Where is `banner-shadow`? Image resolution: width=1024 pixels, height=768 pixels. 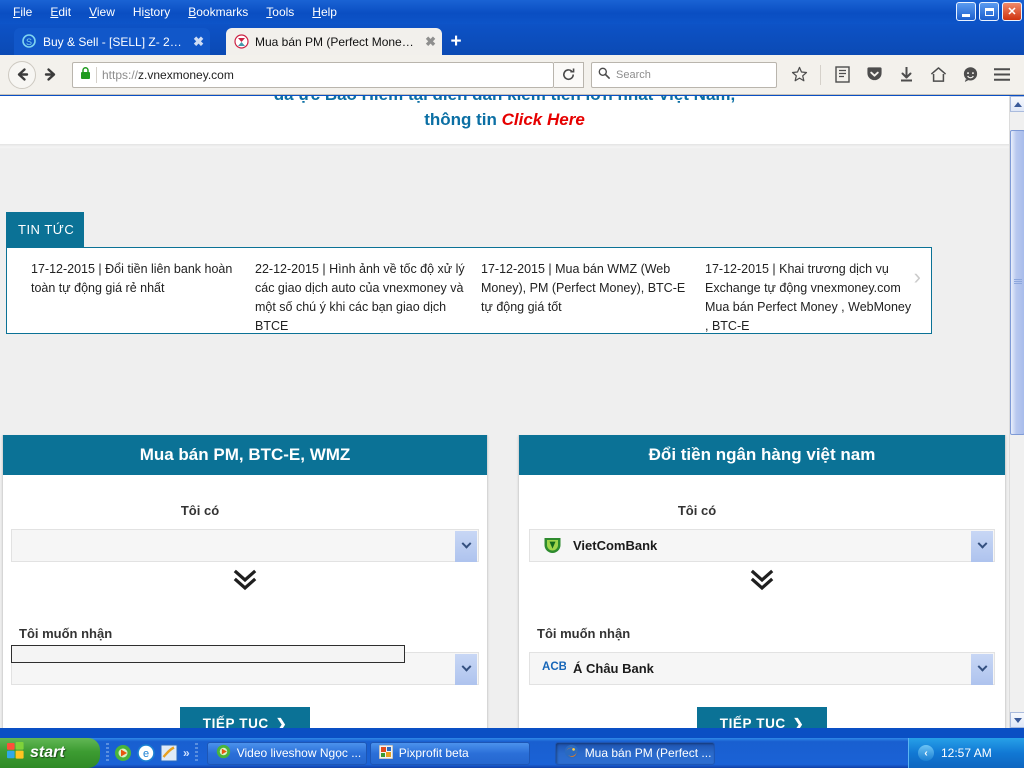
banner-shadow is located at coordinates (504, 146).